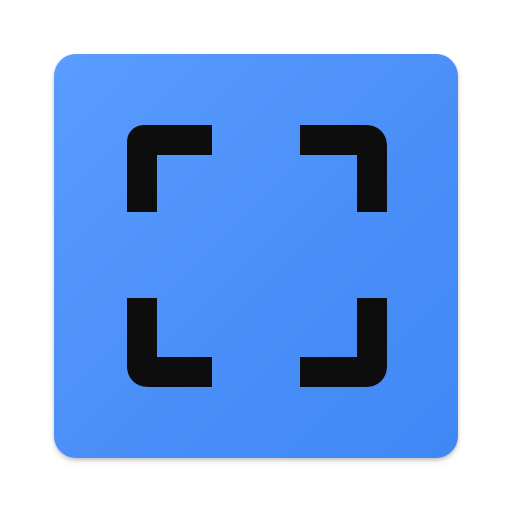  Describe the element at coordinates (169, 342) in the screenshot. I see `corner-bottom-left` at that location.